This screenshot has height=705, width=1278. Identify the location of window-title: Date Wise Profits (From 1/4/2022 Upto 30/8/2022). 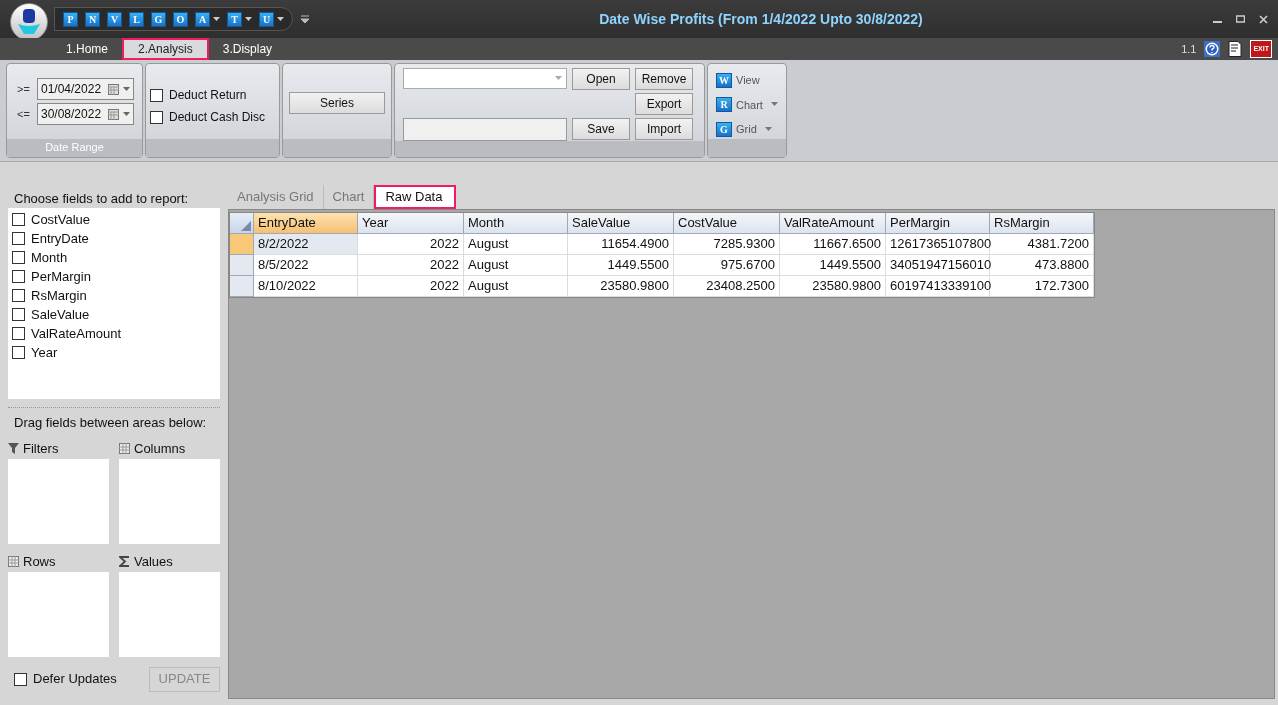
(761, 19).